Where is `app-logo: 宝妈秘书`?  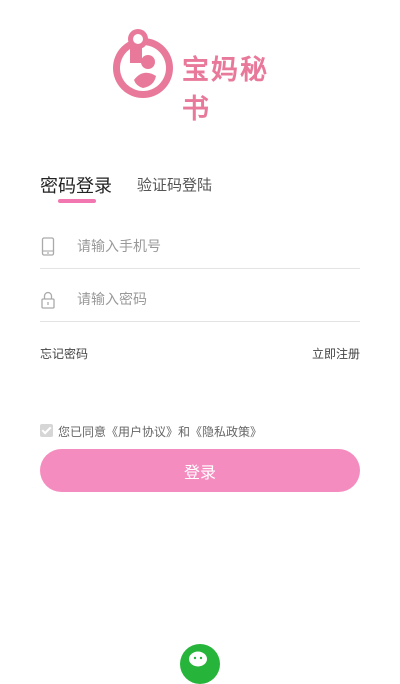
app-logo: 宝妈秘书 is located at coordinates (200, 76).